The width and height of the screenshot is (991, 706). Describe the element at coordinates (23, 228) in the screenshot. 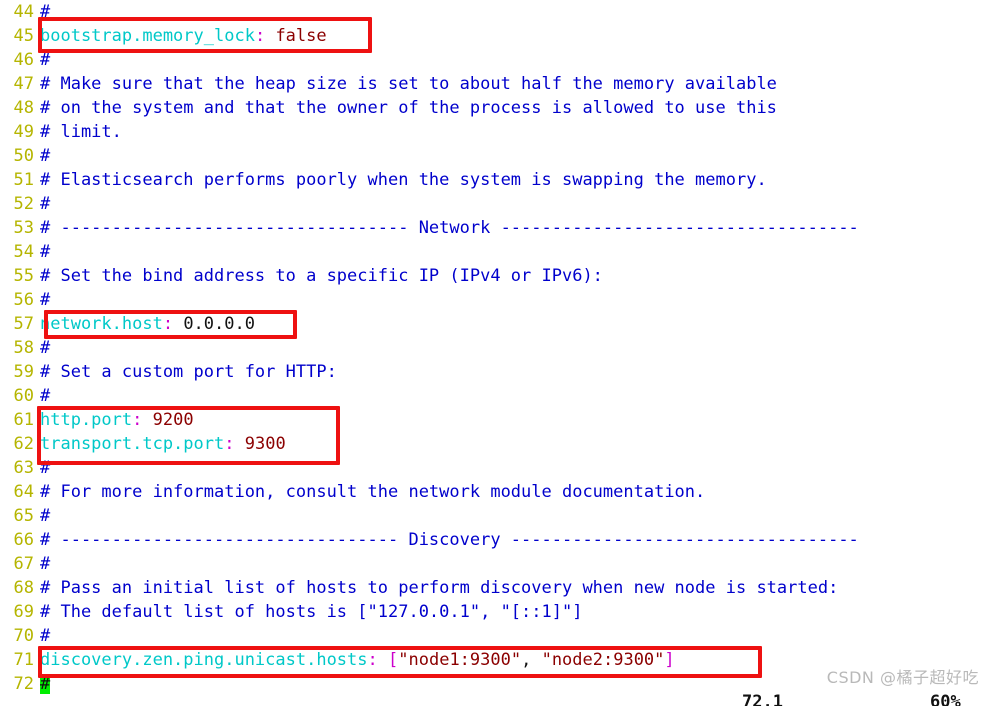

I see `line-number: 53` at that location.